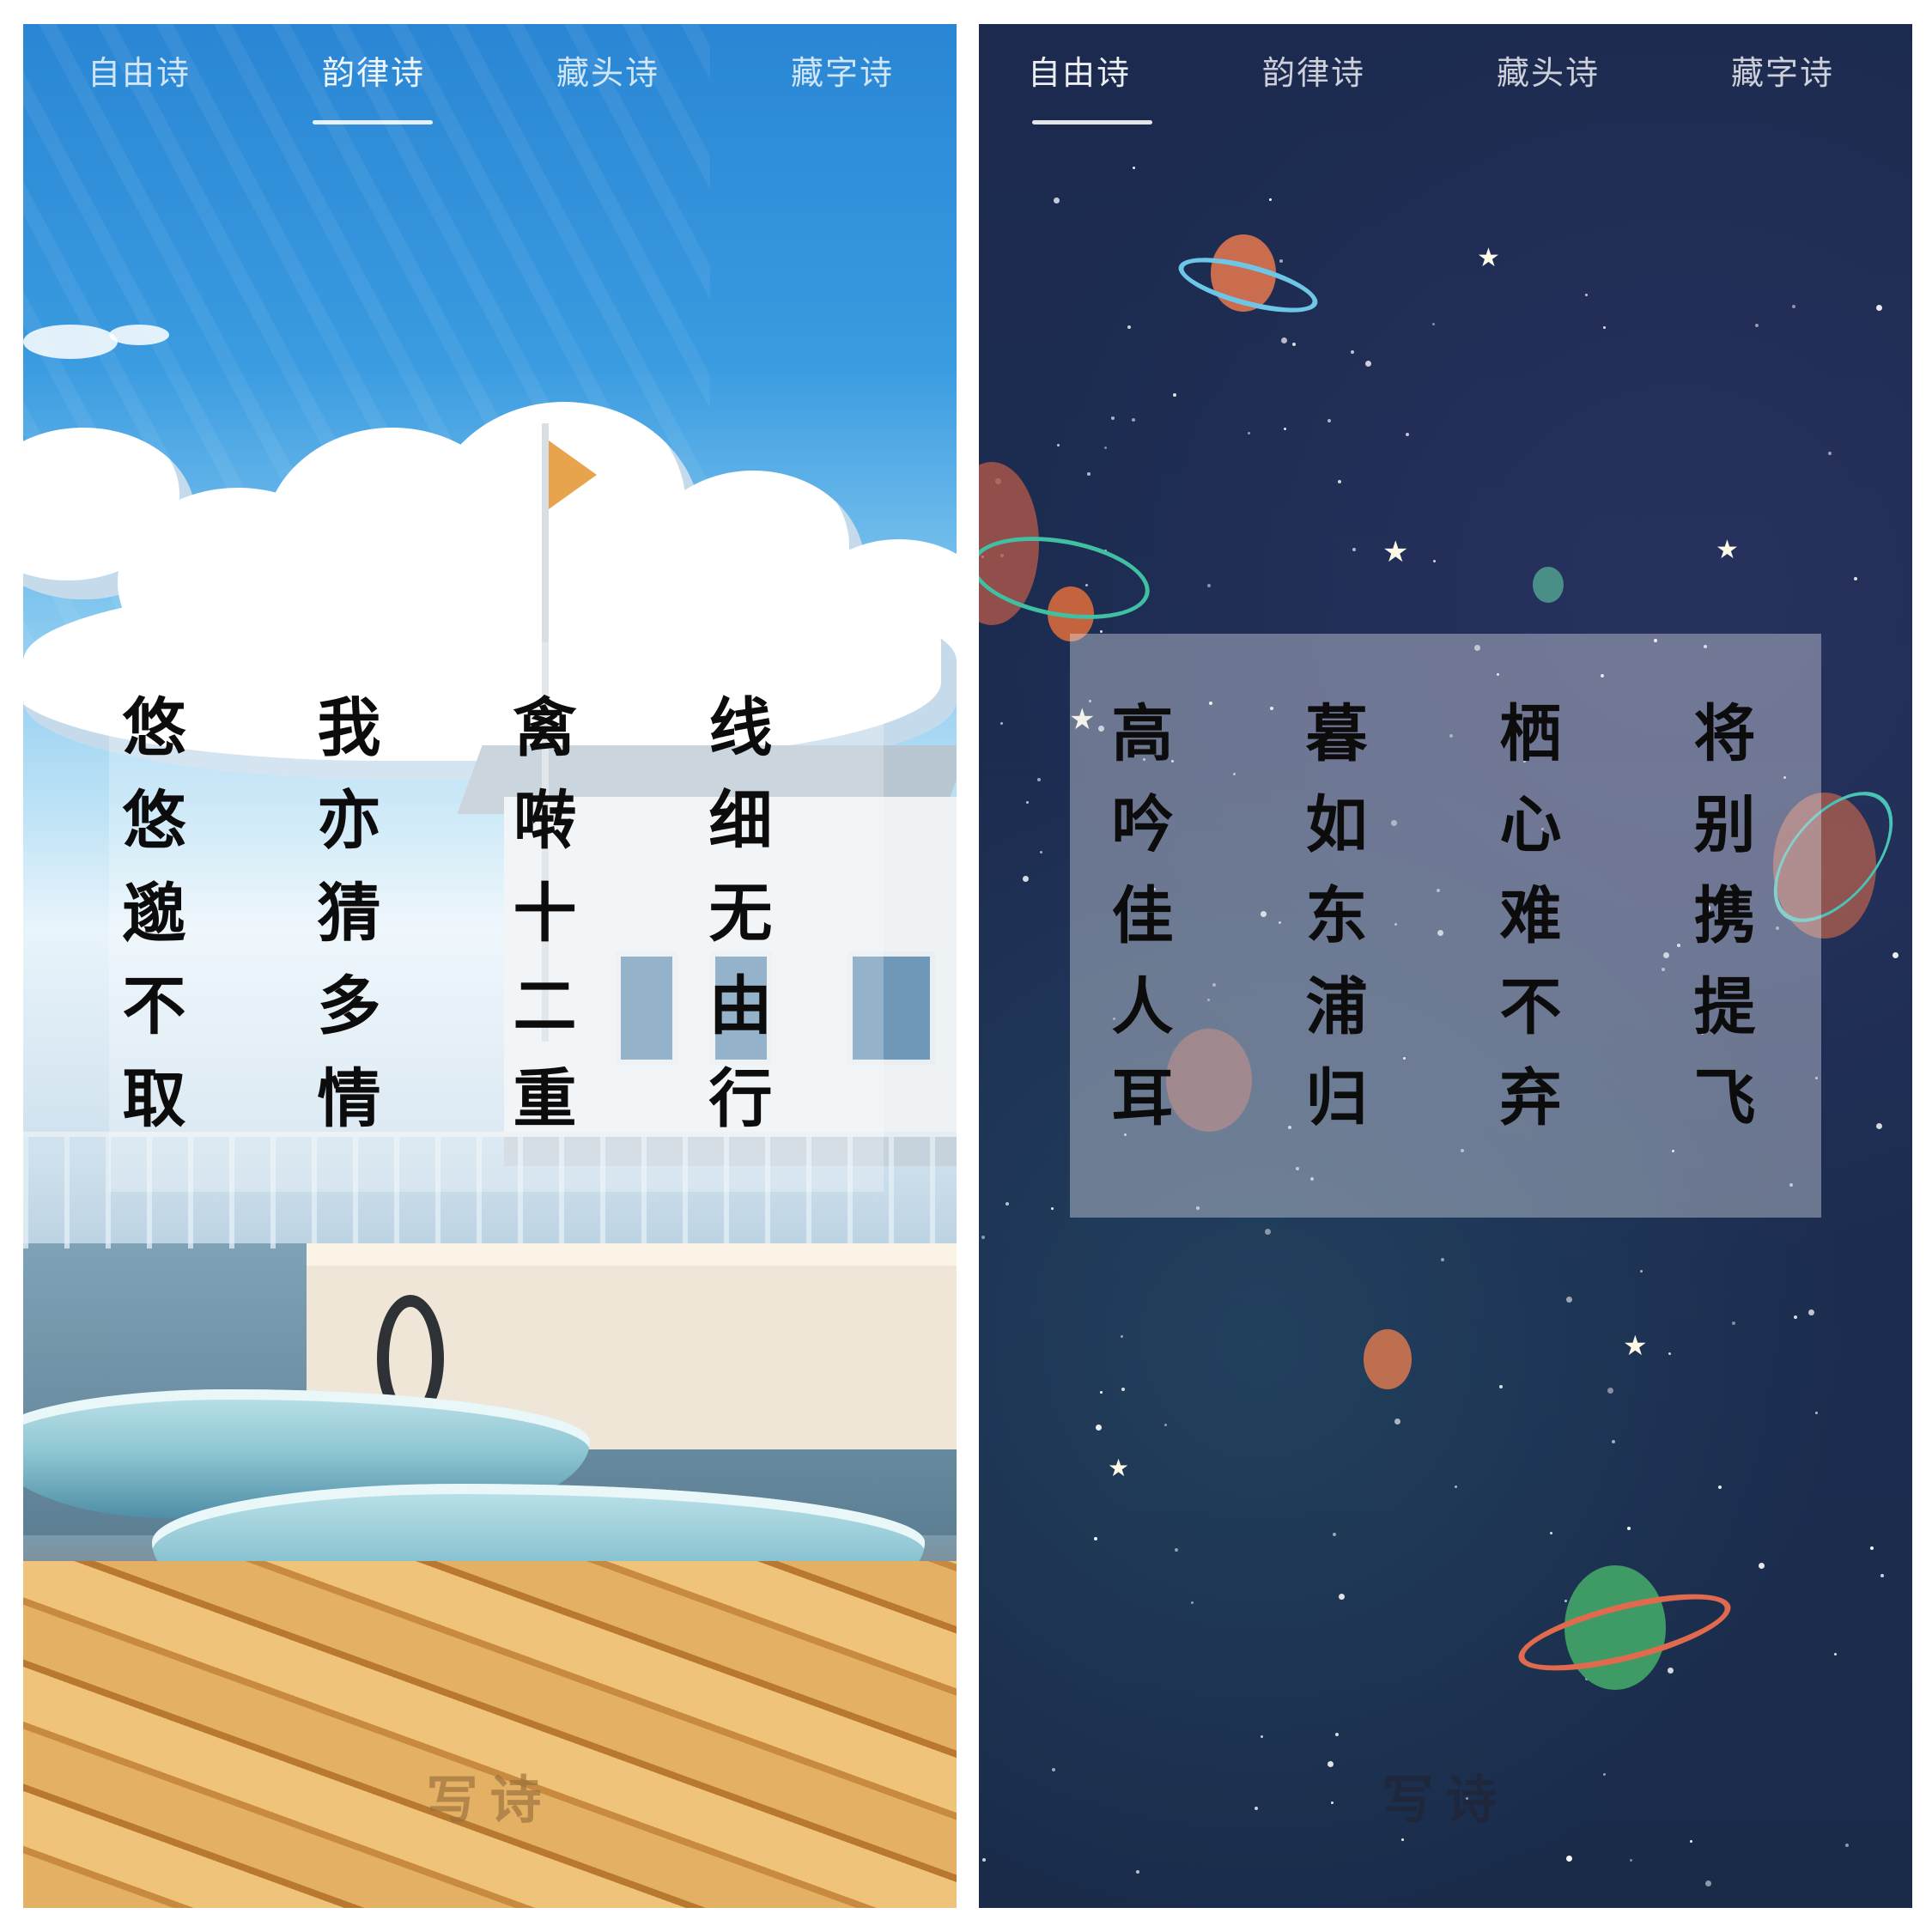 This screenshot has height=1932, width=1932. What do you see at coordinates (1137, 929) in the screenshot?
I see `poem-line-1: 高吟佳人耳` at bounding box center [1137, 929].